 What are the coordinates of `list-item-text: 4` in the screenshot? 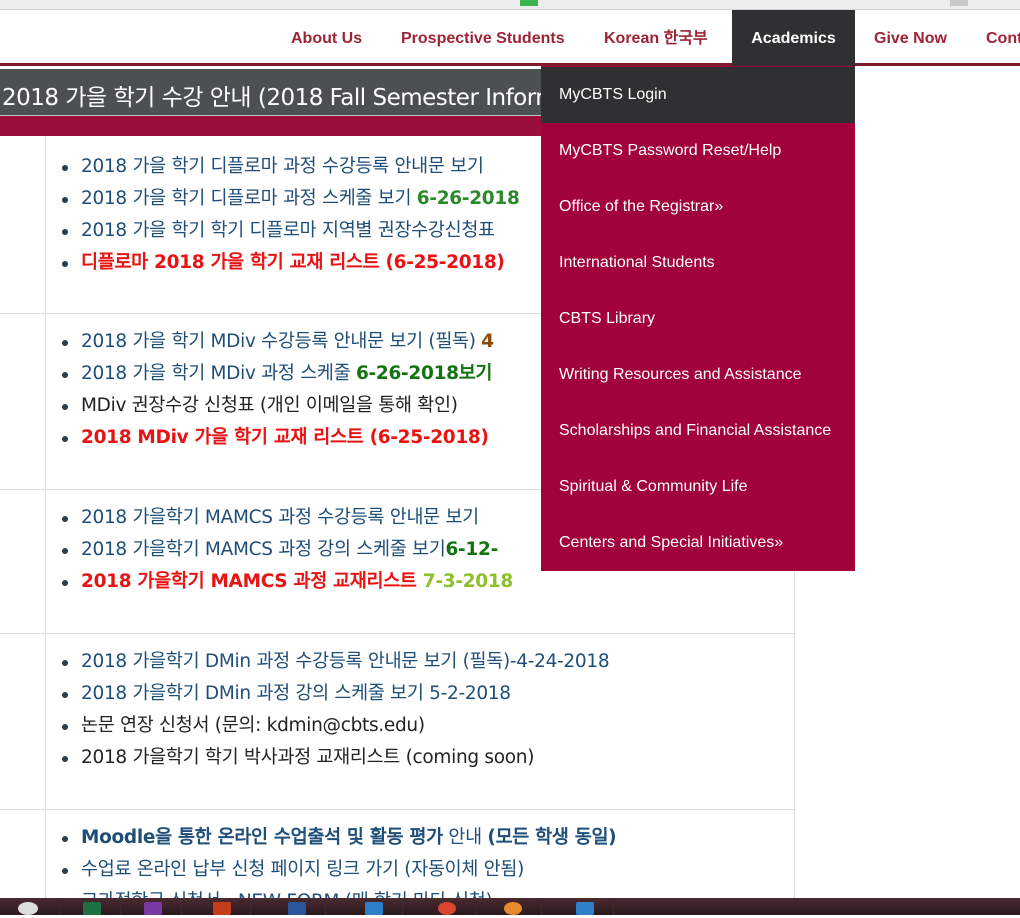 It's located at (487, 341).